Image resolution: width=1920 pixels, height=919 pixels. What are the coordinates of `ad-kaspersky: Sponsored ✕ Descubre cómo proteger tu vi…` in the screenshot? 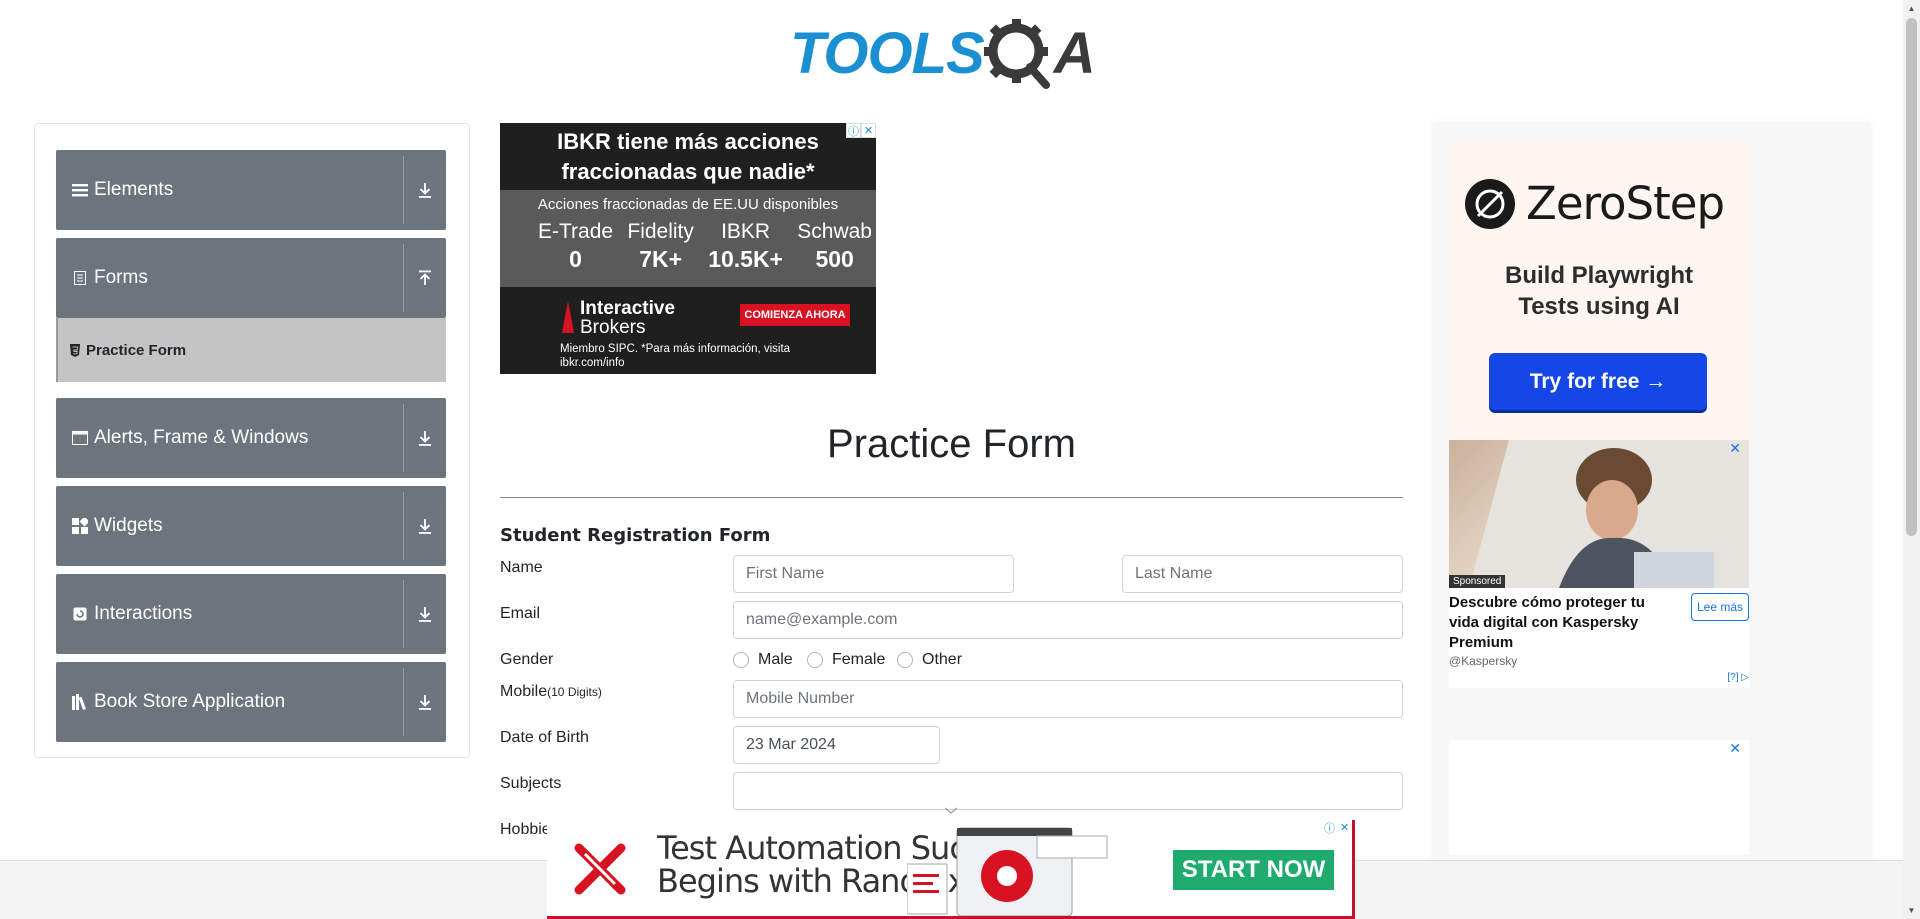 It's located at (1599, 564).